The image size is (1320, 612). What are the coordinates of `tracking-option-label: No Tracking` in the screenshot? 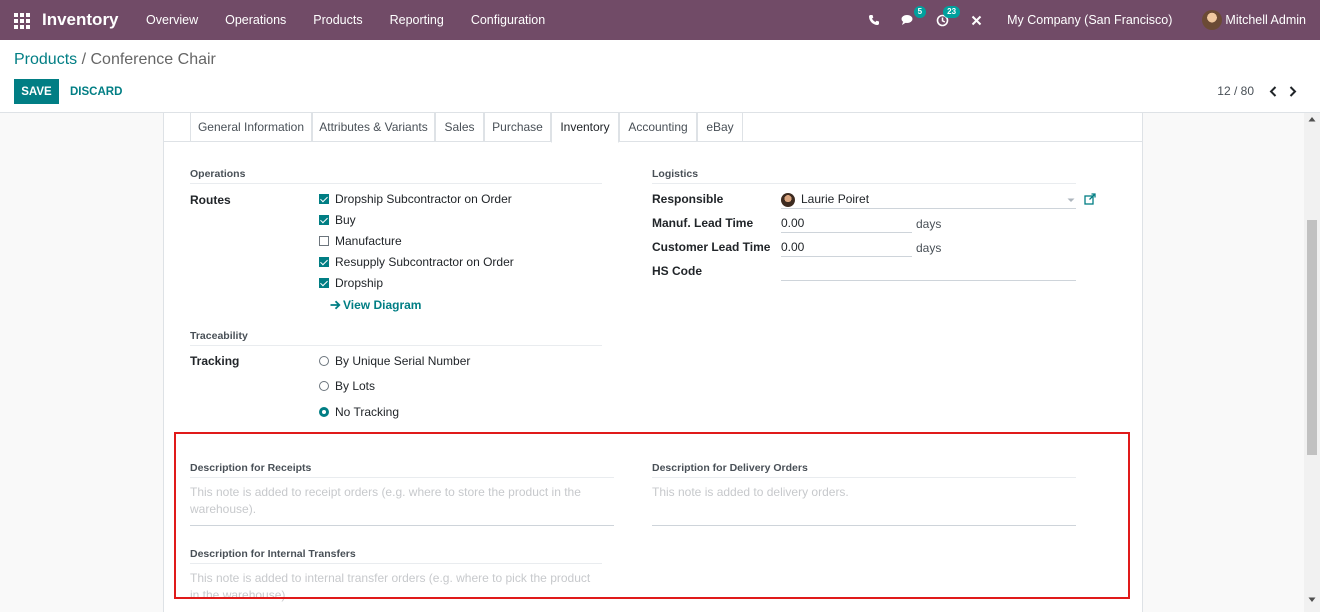 It's located at (367, 412).